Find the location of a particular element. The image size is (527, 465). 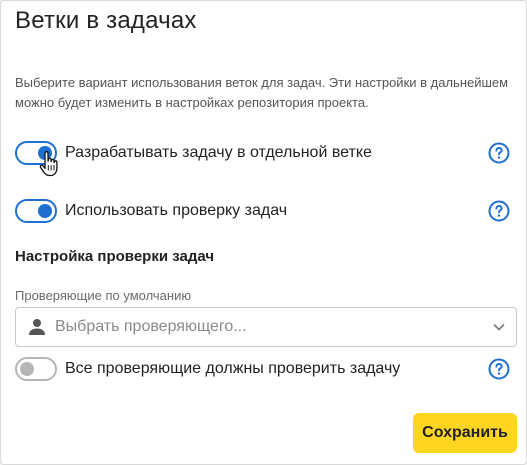

reviewers-label: Проверяющие по умолчанию is located at coordinates (103, 295).